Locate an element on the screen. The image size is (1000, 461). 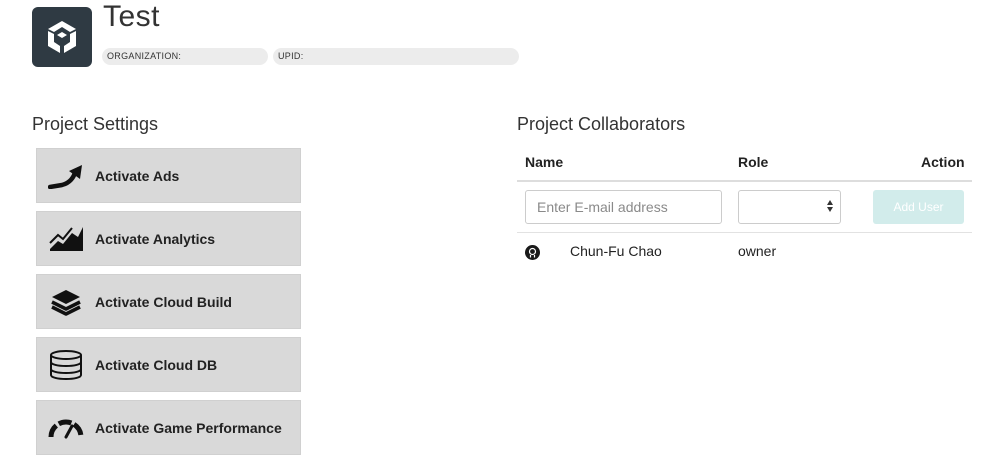
unity-logo-icon is located at coordinates (62, 37).